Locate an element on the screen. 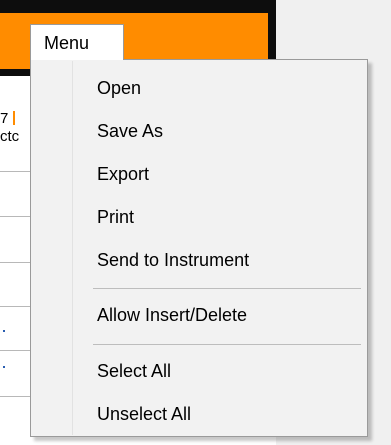  menu-item-select-all: Select All is located at coordinates (199, 371).